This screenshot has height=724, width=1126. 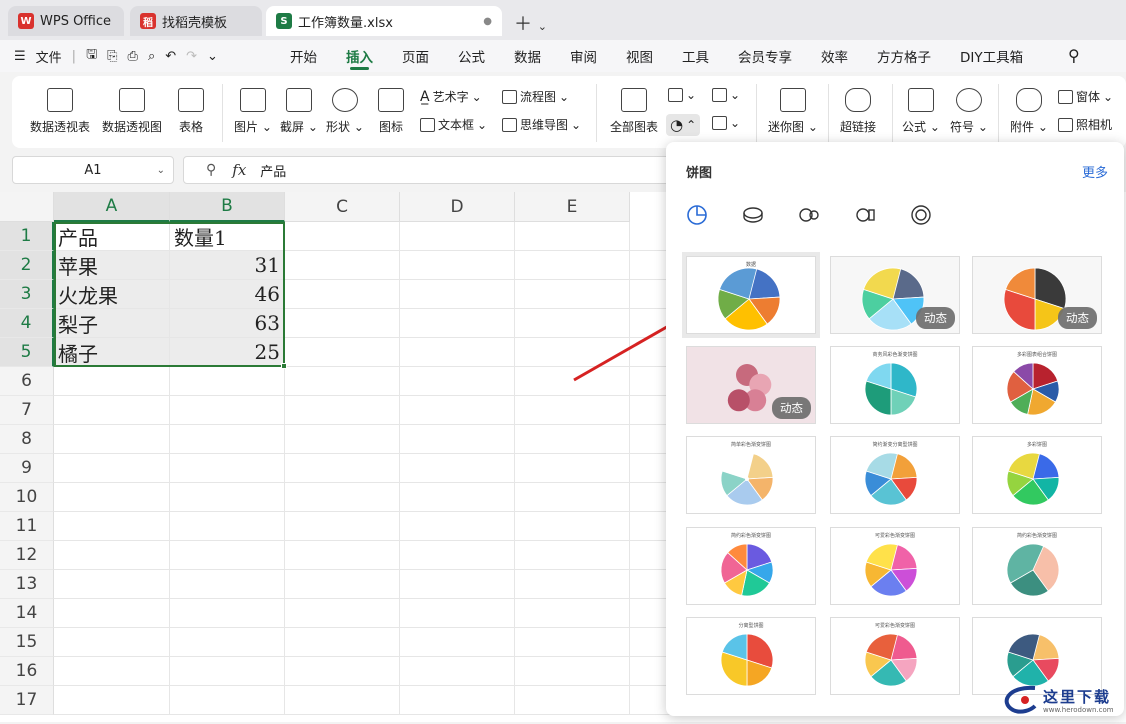 I want to click on pie-chart-template: 多彩饼图, so click(x=1037, y=475).